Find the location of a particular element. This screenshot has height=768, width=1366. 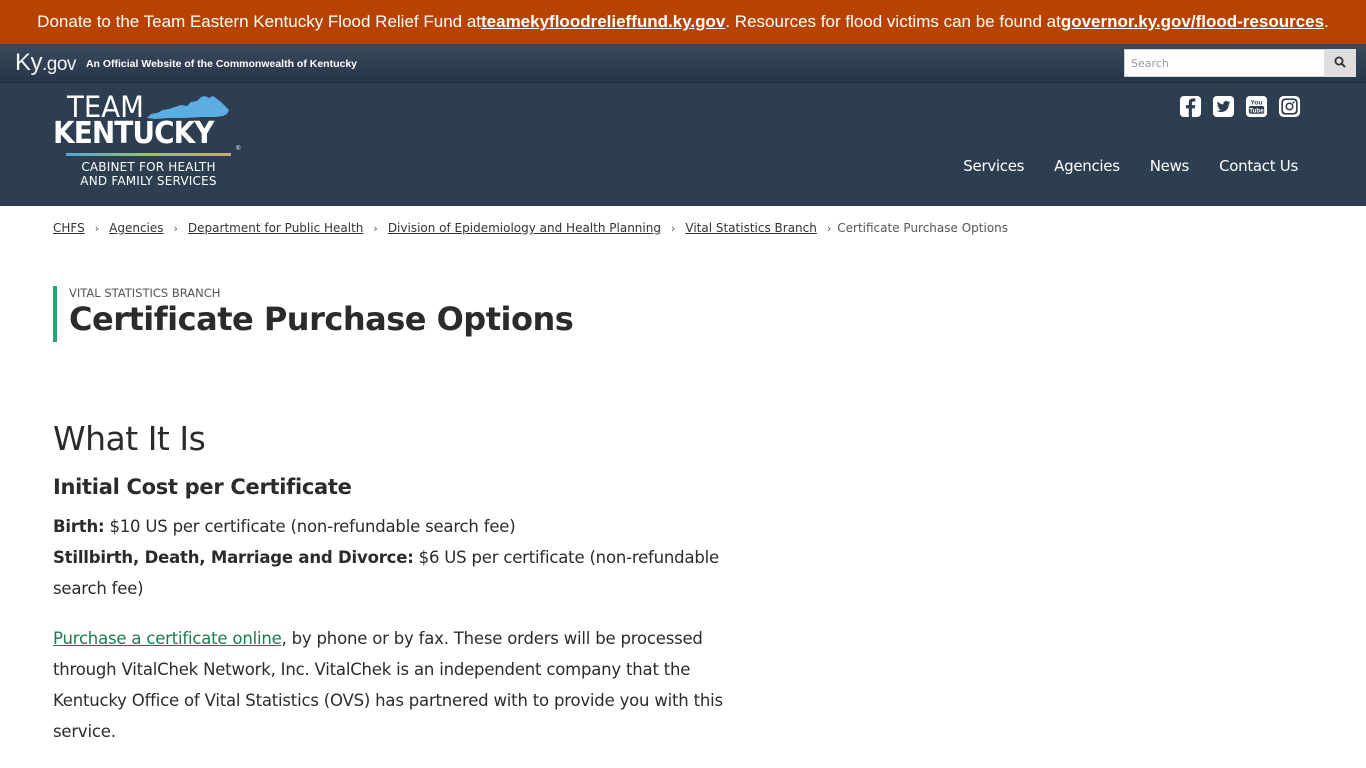

logo-cabinet-line2: AND FAMILY SERVICES is located at coordinates (148, 181).